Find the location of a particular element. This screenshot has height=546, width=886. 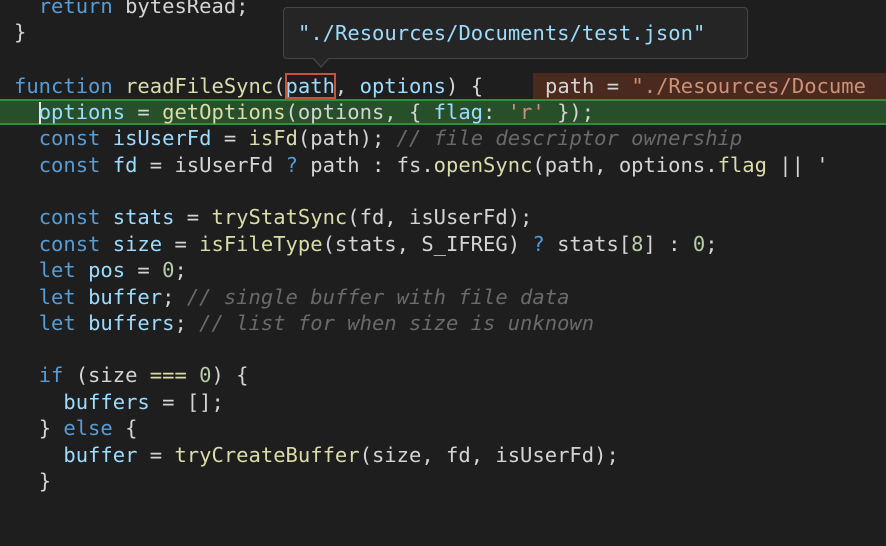

code-text: (stats, S_IFREG) is located at coordinates (427, 244).